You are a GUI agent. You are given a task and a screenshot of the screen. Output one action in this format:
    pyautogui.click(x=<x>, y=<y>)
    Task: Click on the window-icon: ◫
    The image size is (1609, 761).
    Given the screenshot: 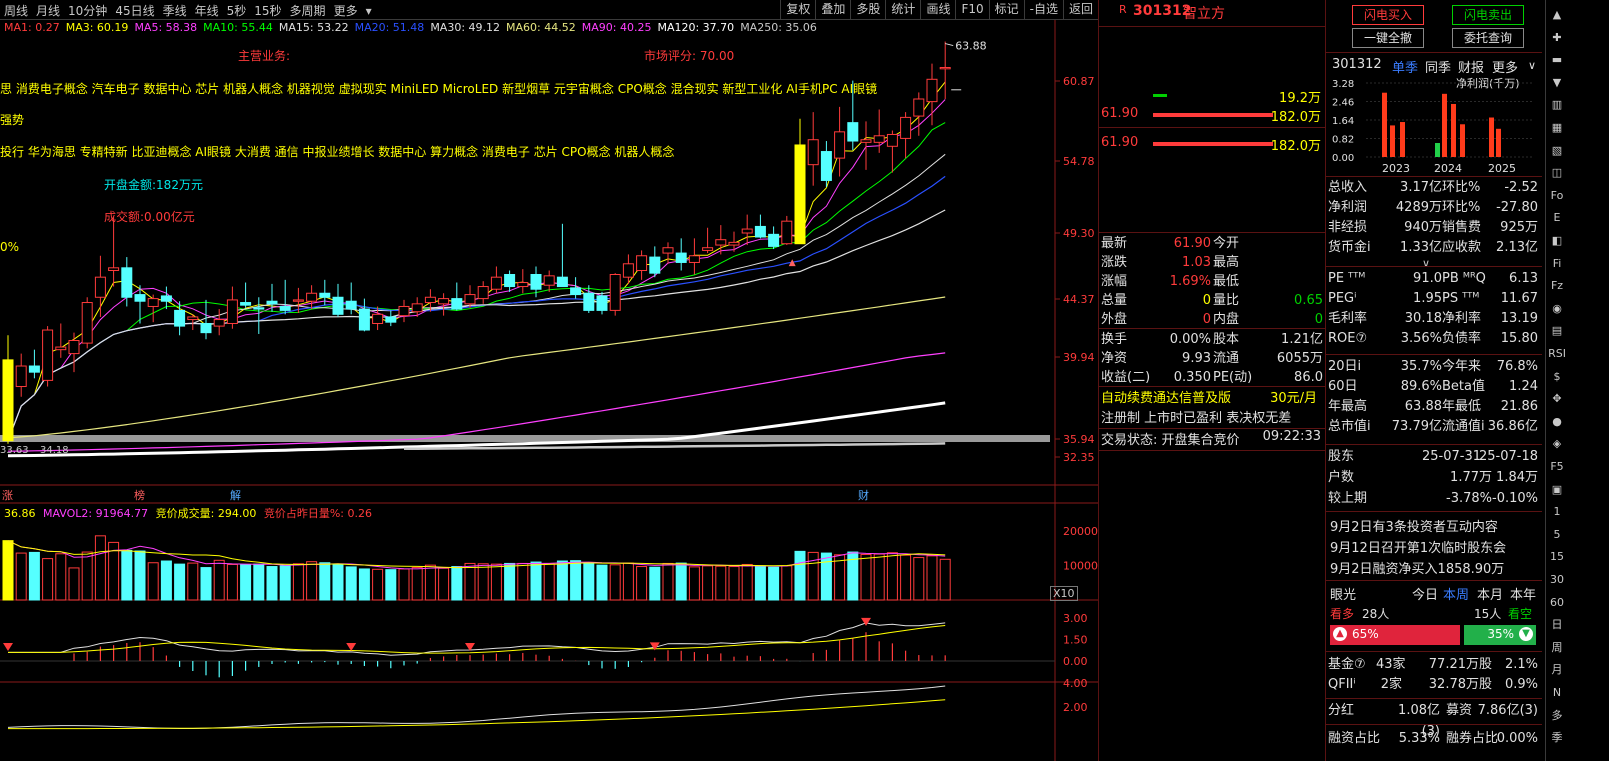 What is the action you would take?
    pyautogui.click(x=1557, y=173)
    